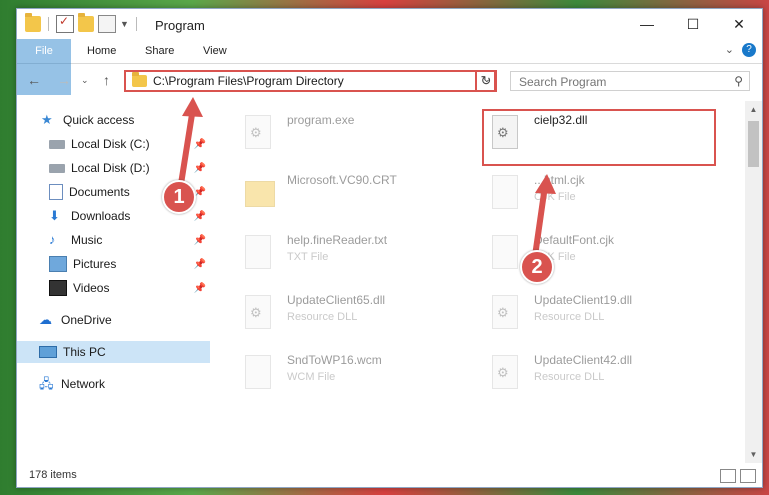 The width and height of the screenshot is (769, 495). Describe the element at coordinates (85, 80) in the screenshot. I see `recent-locations-icon: ⌄` at that location.